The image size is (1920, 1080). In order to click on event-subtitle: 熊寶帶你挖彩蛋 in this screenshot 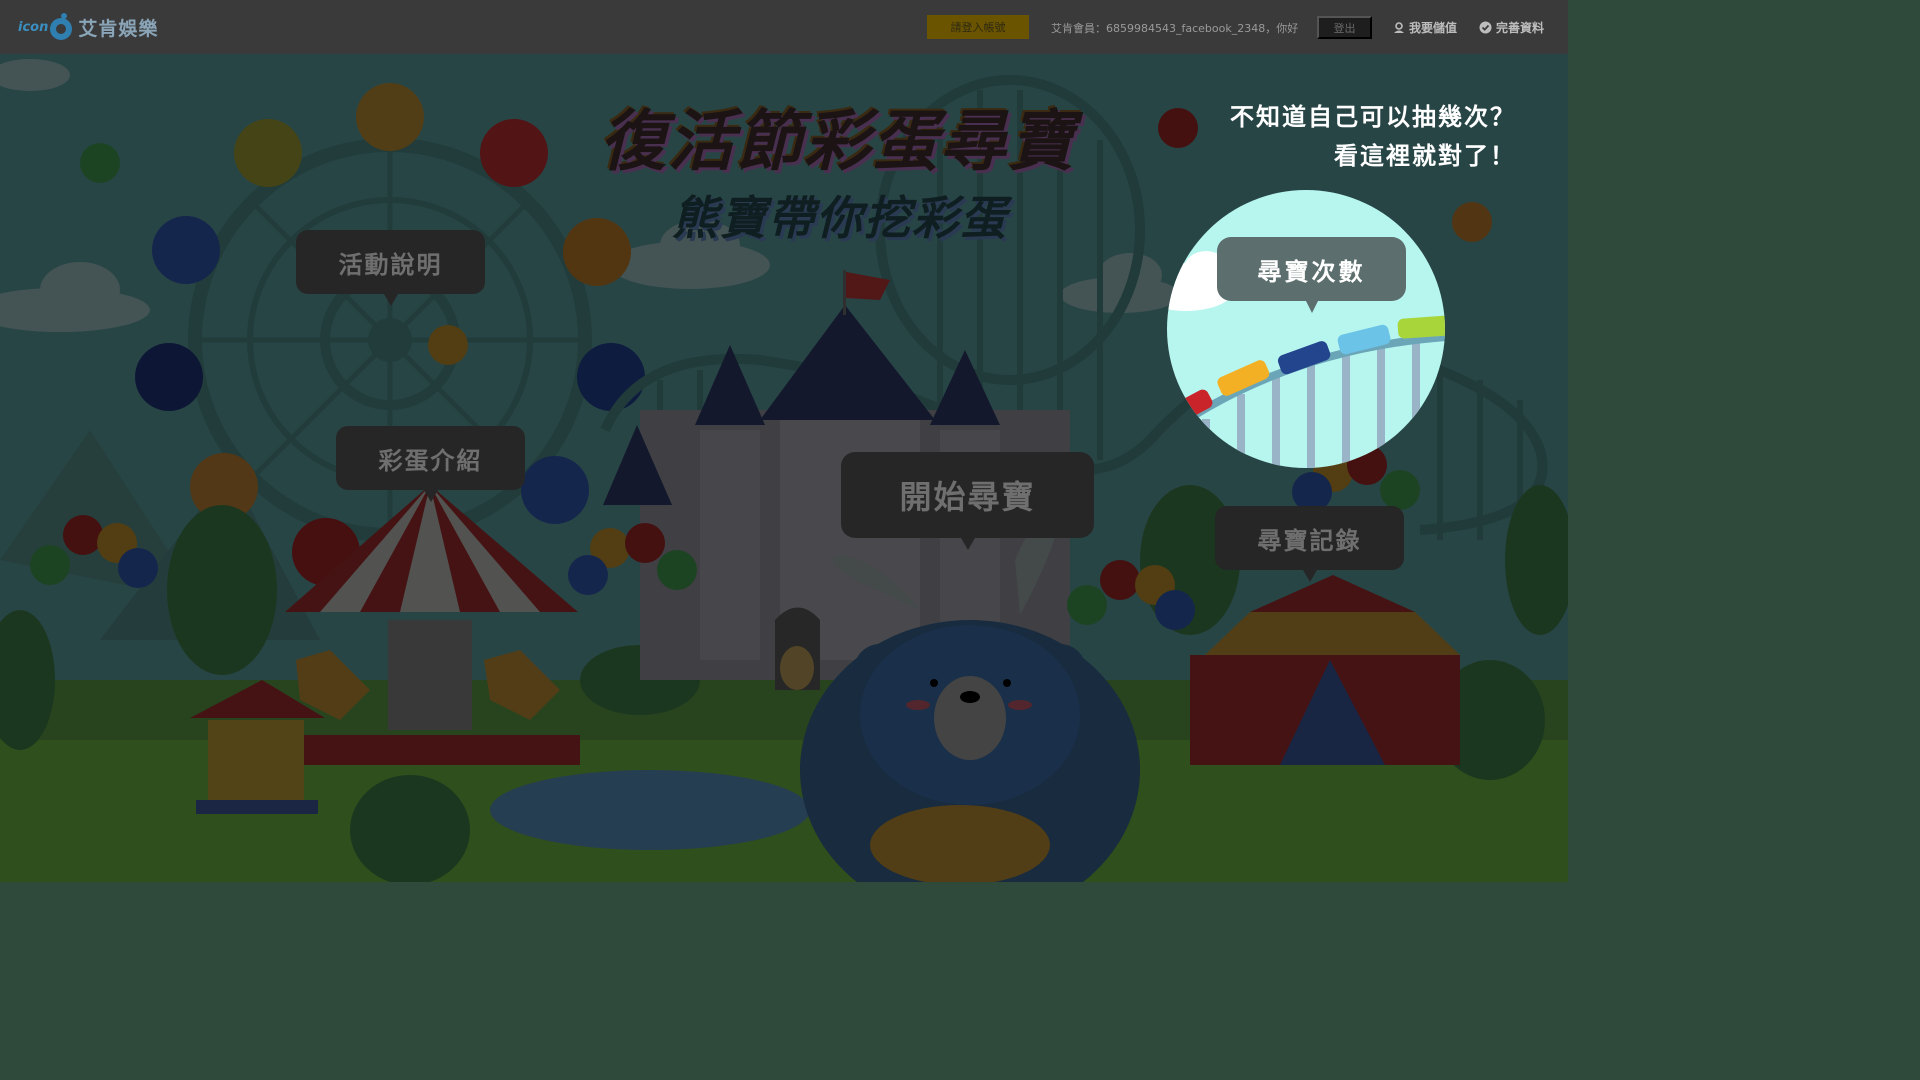, I will do `click(840, 218)`.